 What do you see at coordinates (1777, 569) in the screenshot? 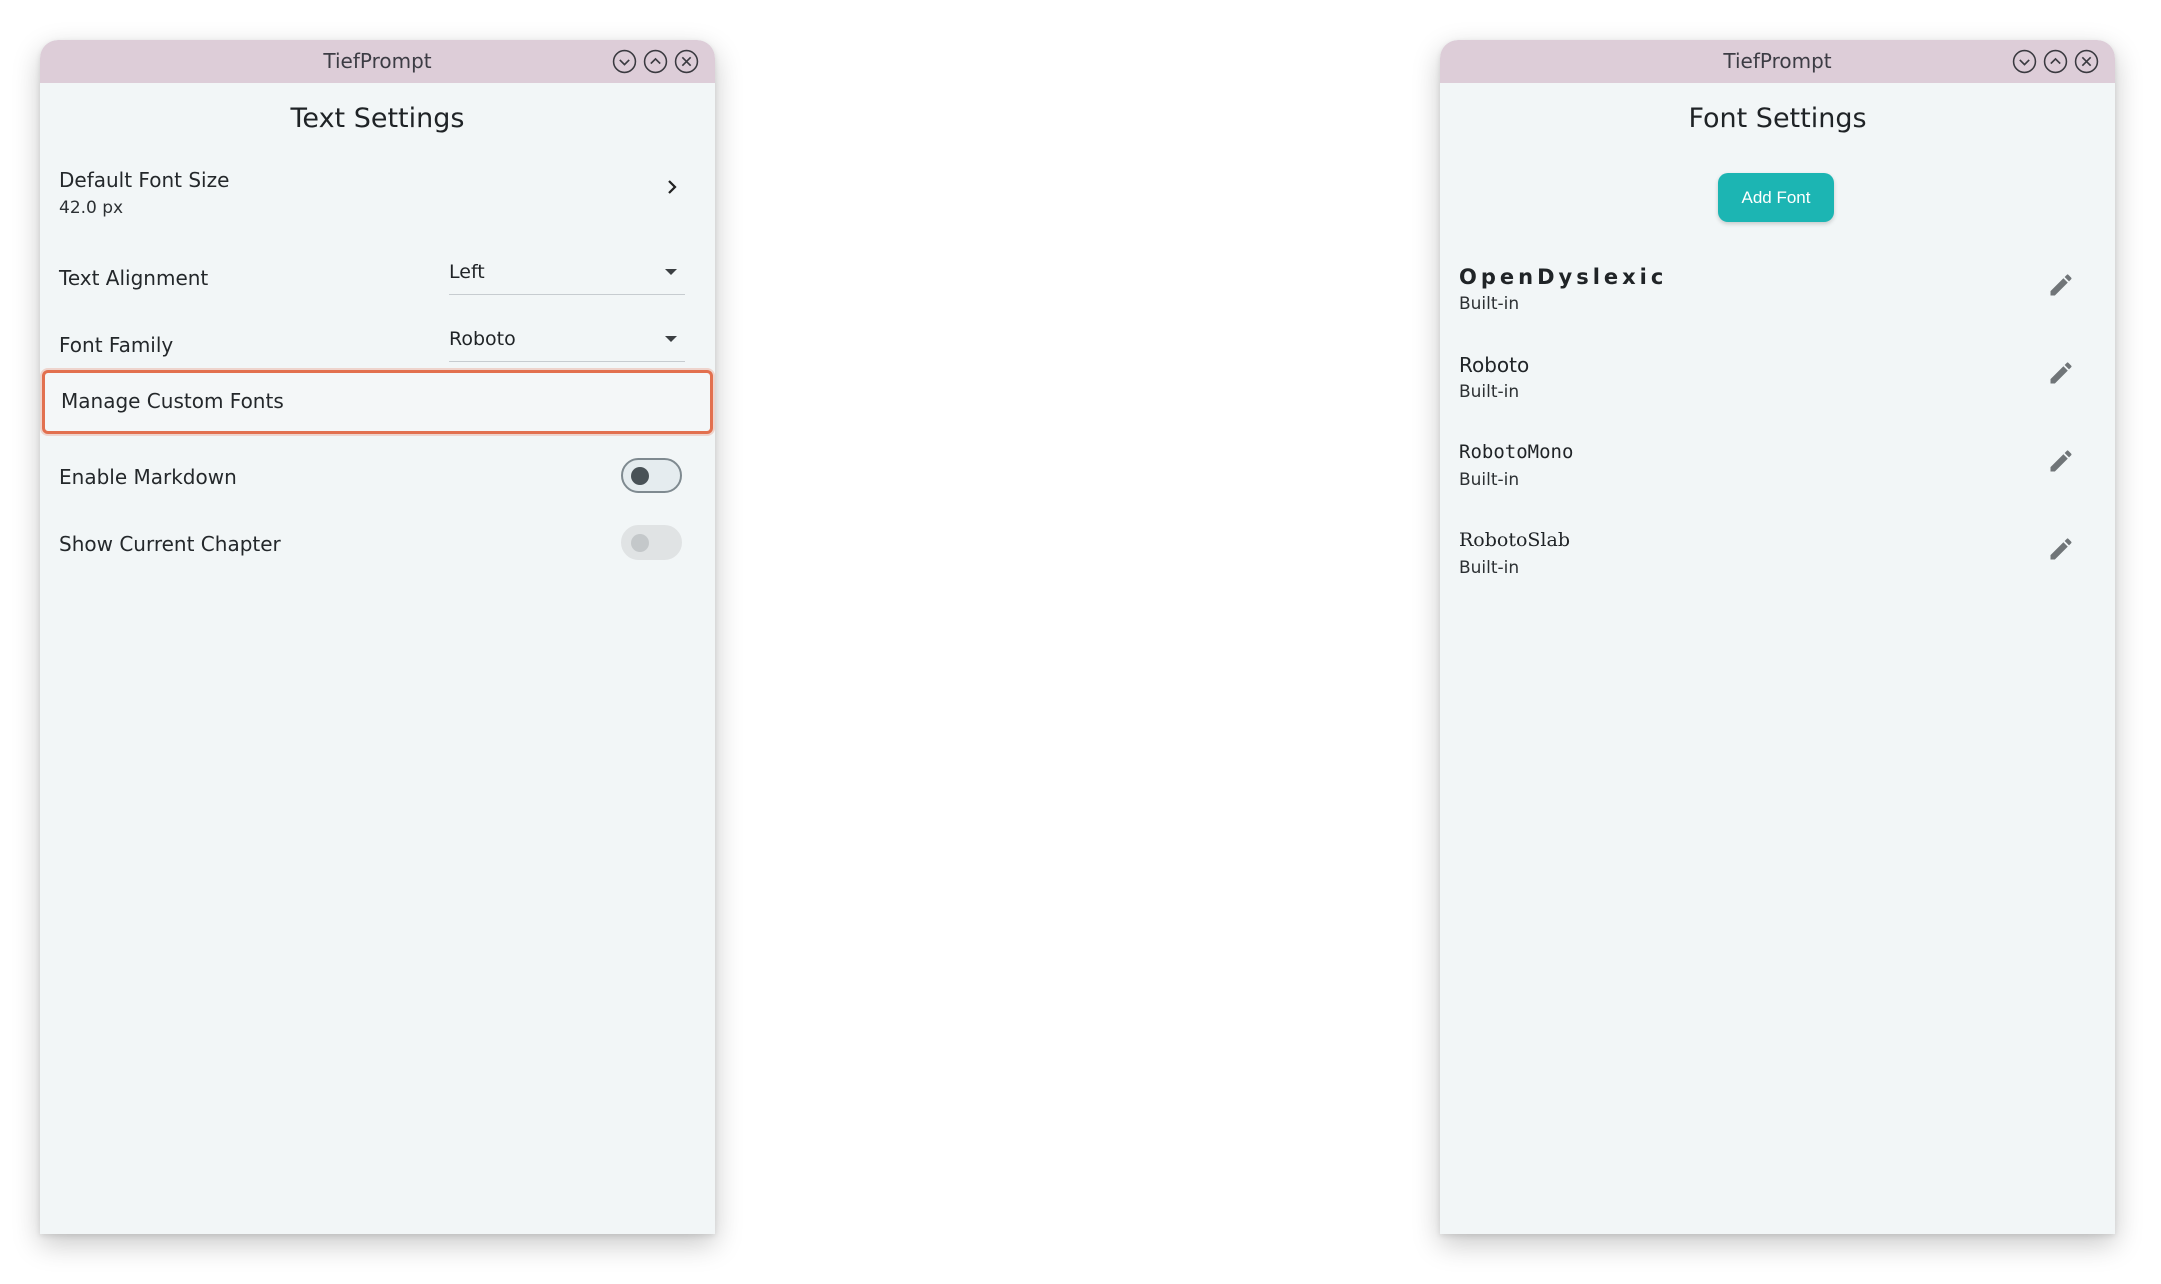
I see `font-list-item: RobotoSlab Built-in` at bounding box center [1777, 569].